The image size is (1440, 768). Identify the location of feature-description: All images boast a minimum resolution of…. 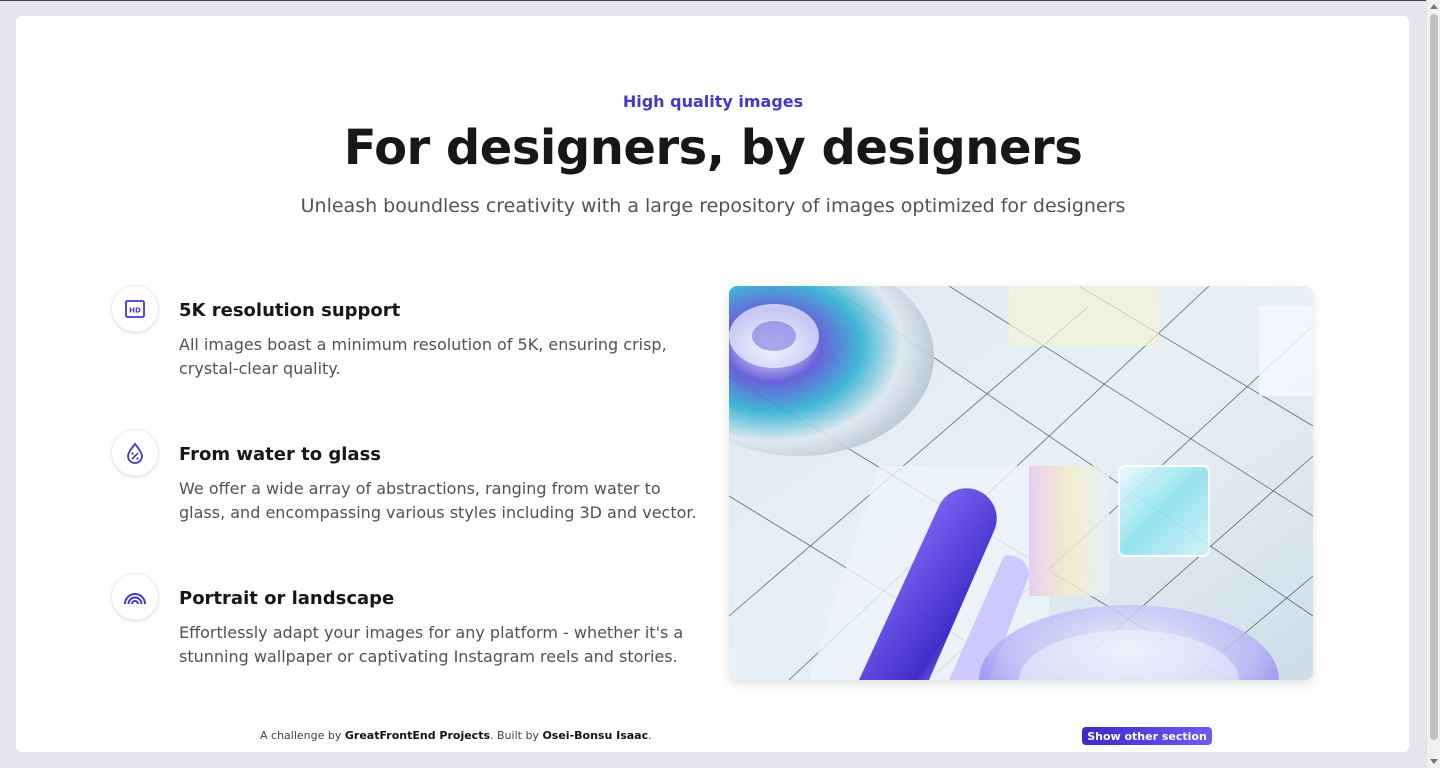
(423, 356).